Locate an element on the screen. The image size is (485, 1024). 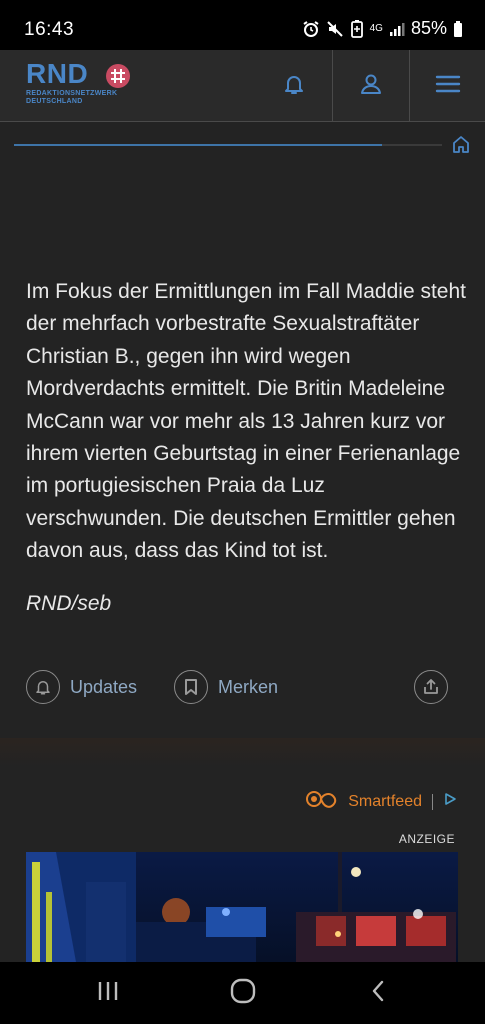
updates-button: Updates is located at coordinates (81, 687).